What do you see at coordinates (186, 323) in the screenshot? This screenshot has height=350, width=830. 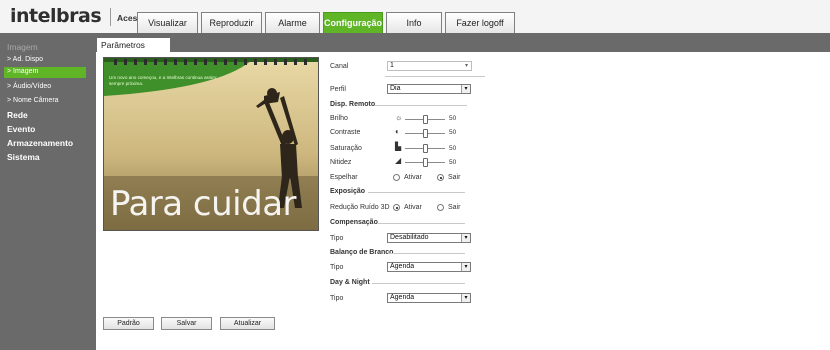 I see `salvar-button: Salvar` at bounding box center [186, 323].